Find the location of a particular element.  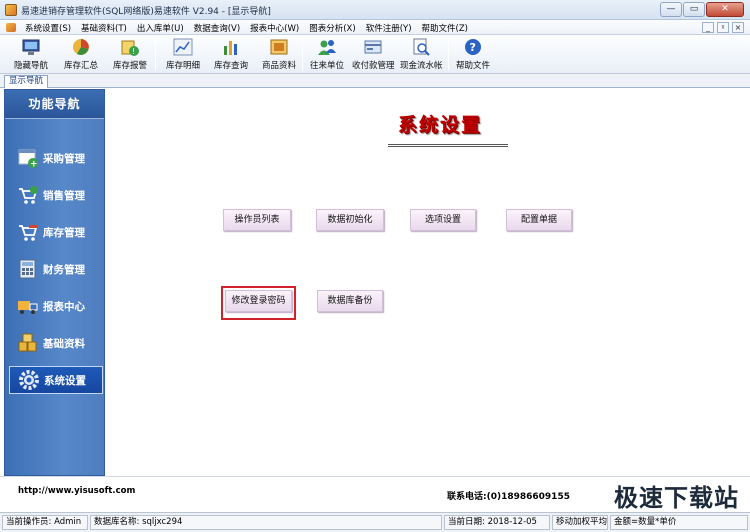

hide-nav-button: 隐藏导航 is located at coordinates (31, 54).